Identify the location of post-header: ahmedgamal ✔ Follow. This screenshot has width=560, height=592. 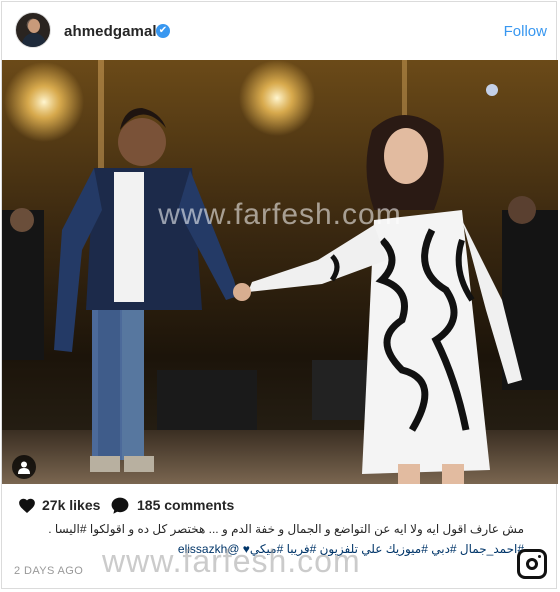
(280, 31).